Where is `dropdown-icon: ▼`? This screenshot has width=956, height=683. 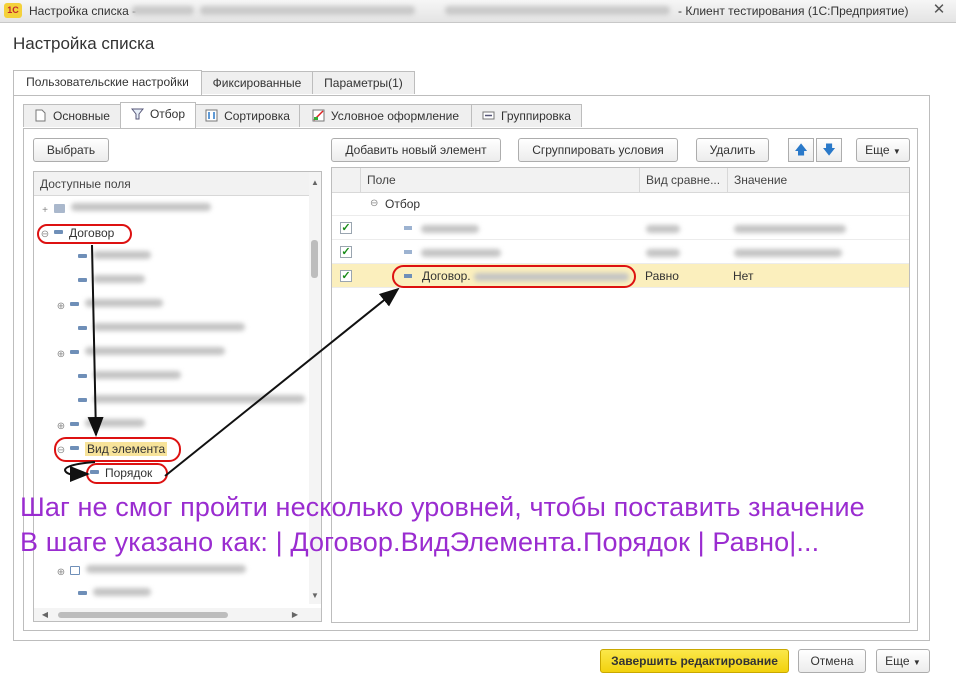 dropdown-icon: ▼ is located at coordinates (916, 662).